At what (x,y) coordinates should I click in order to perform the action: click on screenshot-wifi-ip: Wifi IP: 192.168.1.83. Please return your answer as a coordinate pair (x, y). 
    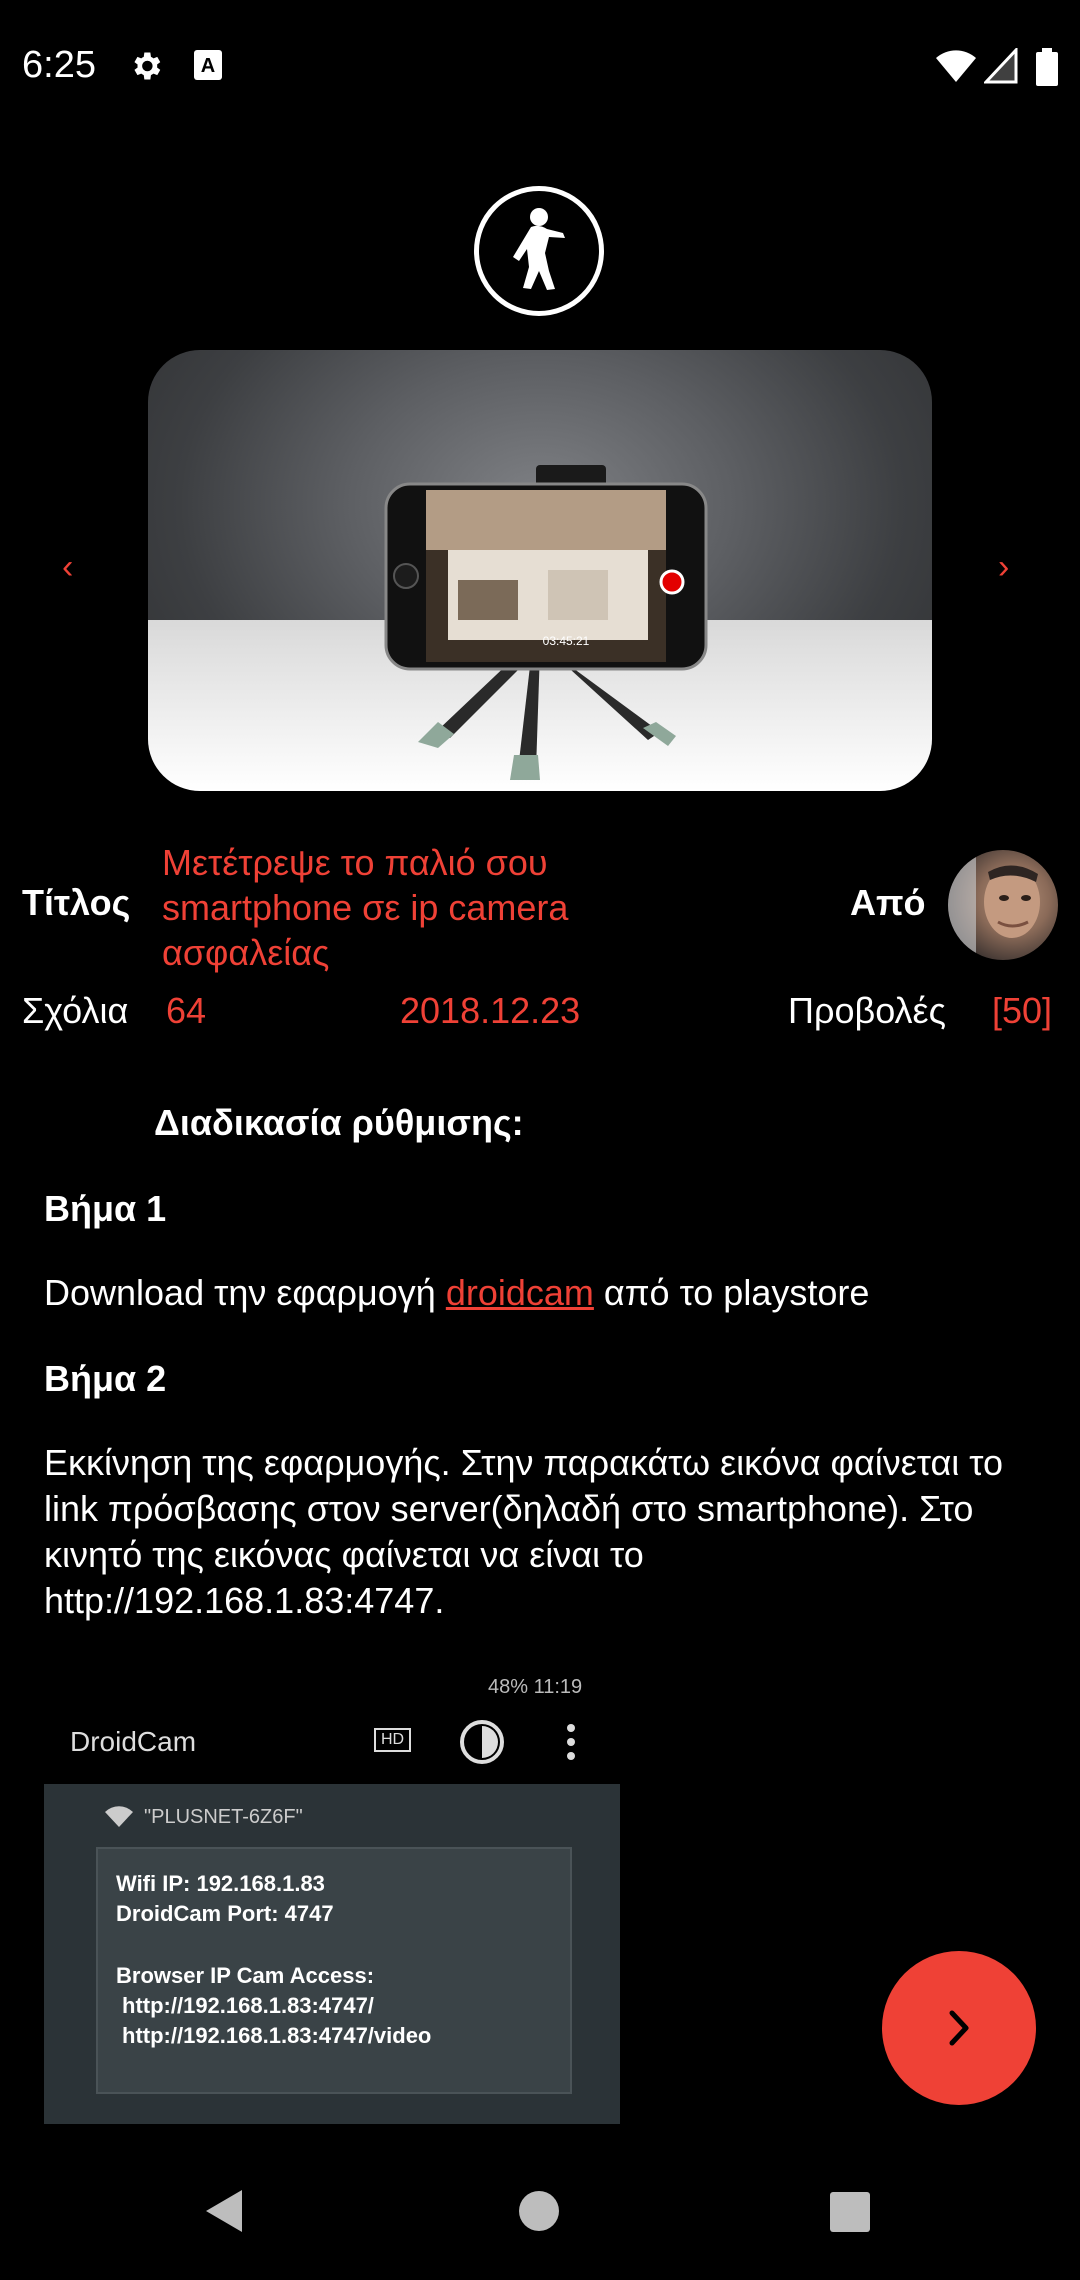
    Looking at the image, I should click on (220, 1883).